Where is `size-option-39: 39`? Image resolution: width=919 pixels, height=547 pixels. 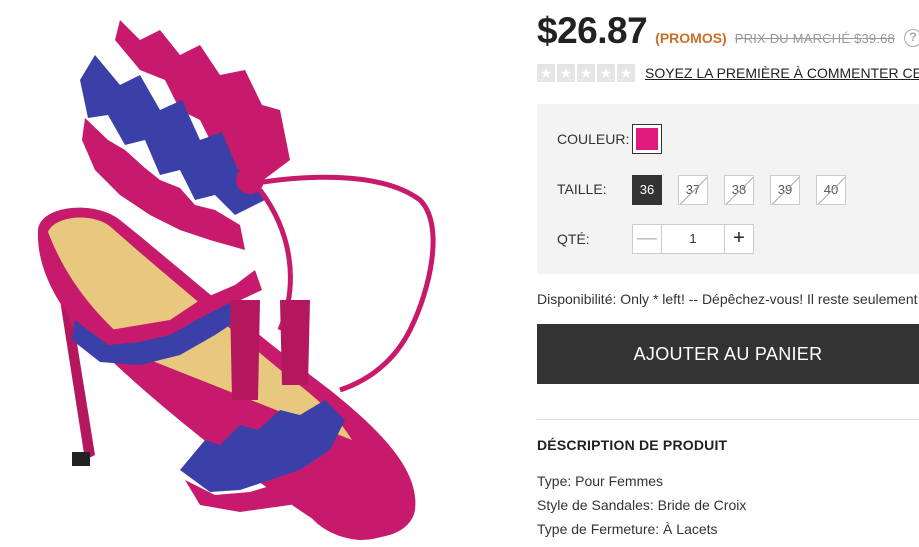
size-option-39: 39 is located at coordinates (785, 190).